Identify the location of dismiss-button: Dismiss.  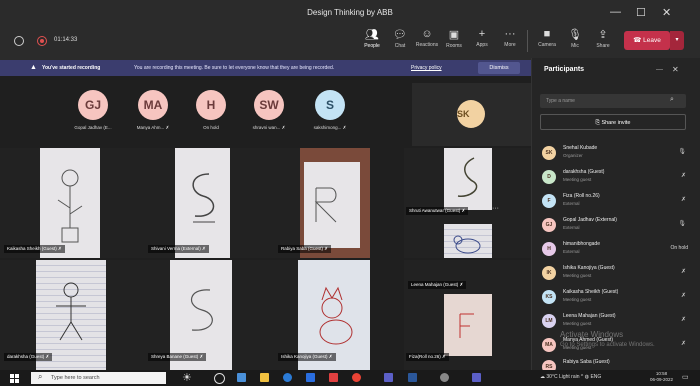
(499, 68).